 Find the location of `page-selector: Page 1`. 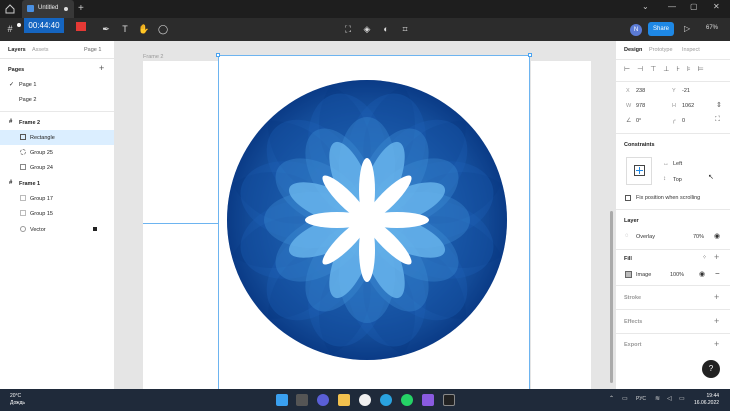

page-selector: Page 1 is located at coordinates (92, 50).